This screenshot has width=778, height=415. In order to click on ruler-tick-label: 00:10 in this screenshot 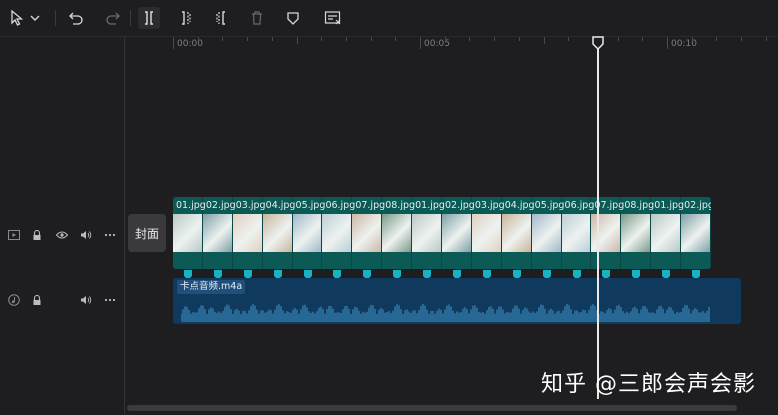, I will do `click(684, 44)`.